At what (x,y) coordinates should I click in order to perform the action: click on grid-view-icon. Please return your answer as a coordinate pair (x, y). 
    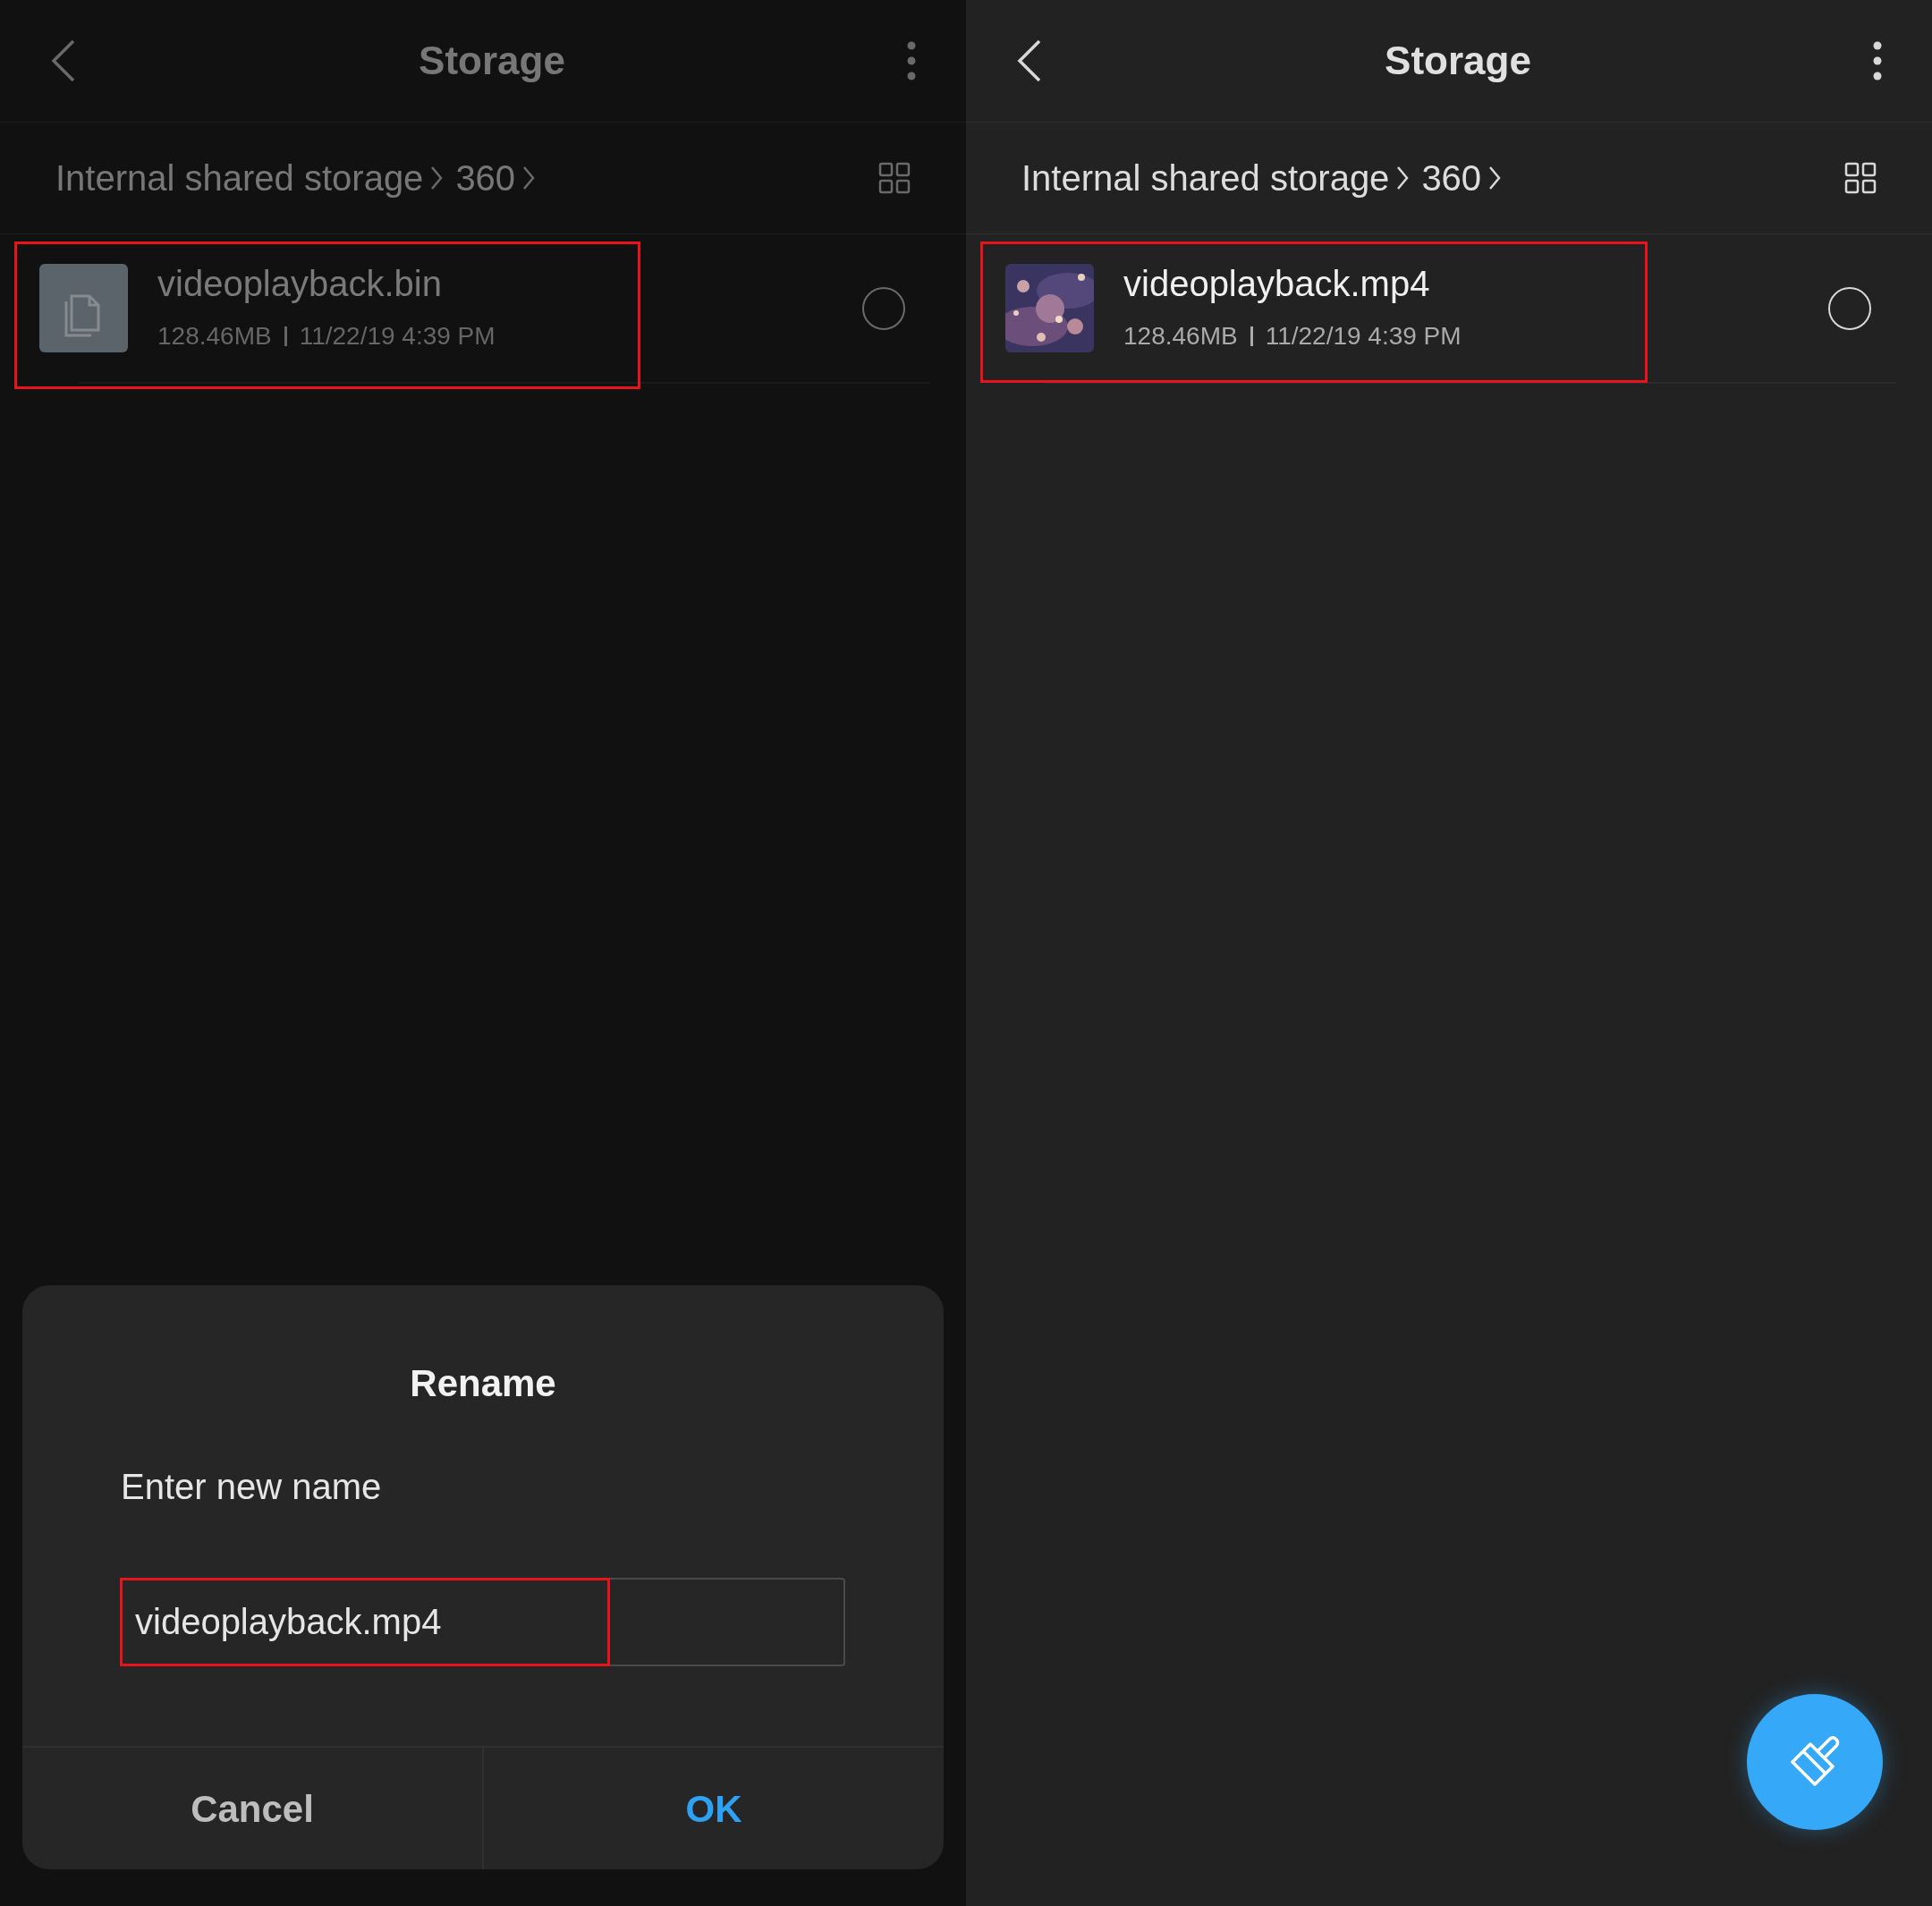
    Looking at the image, I should click on (1860, 178).